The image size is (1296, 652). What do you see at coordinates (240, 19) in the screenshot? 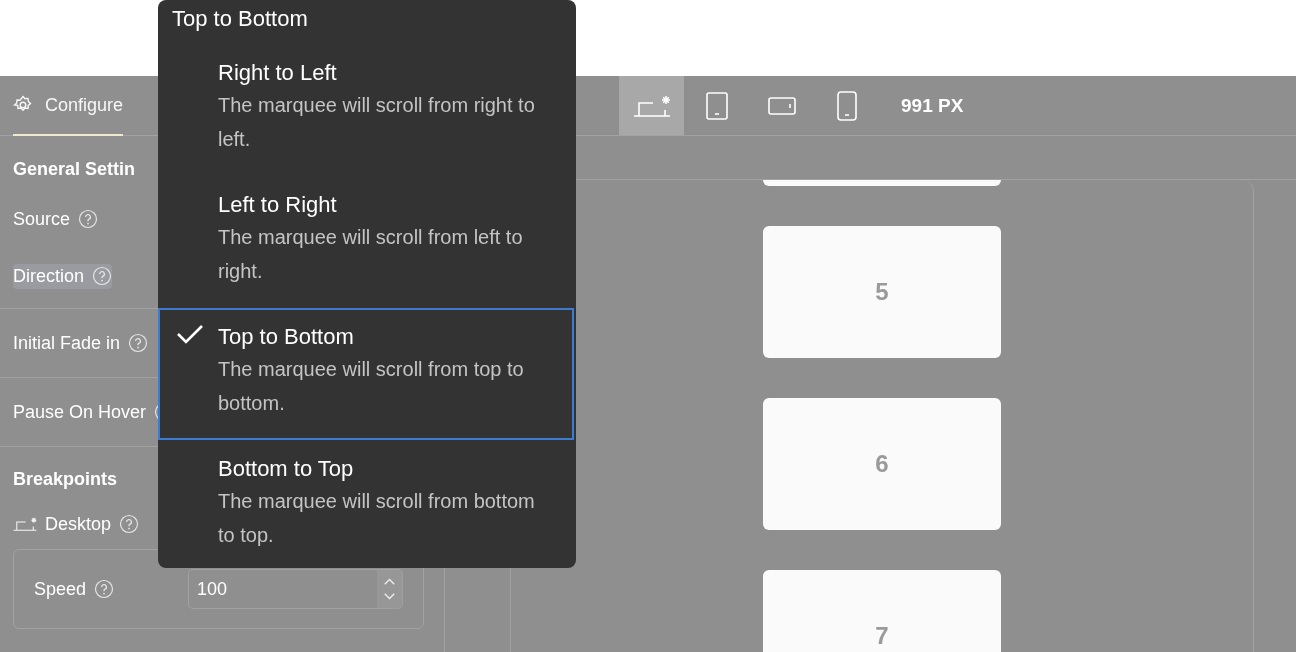
I see `selected-value: Top to Bottom` at bounding box center [240, 19].